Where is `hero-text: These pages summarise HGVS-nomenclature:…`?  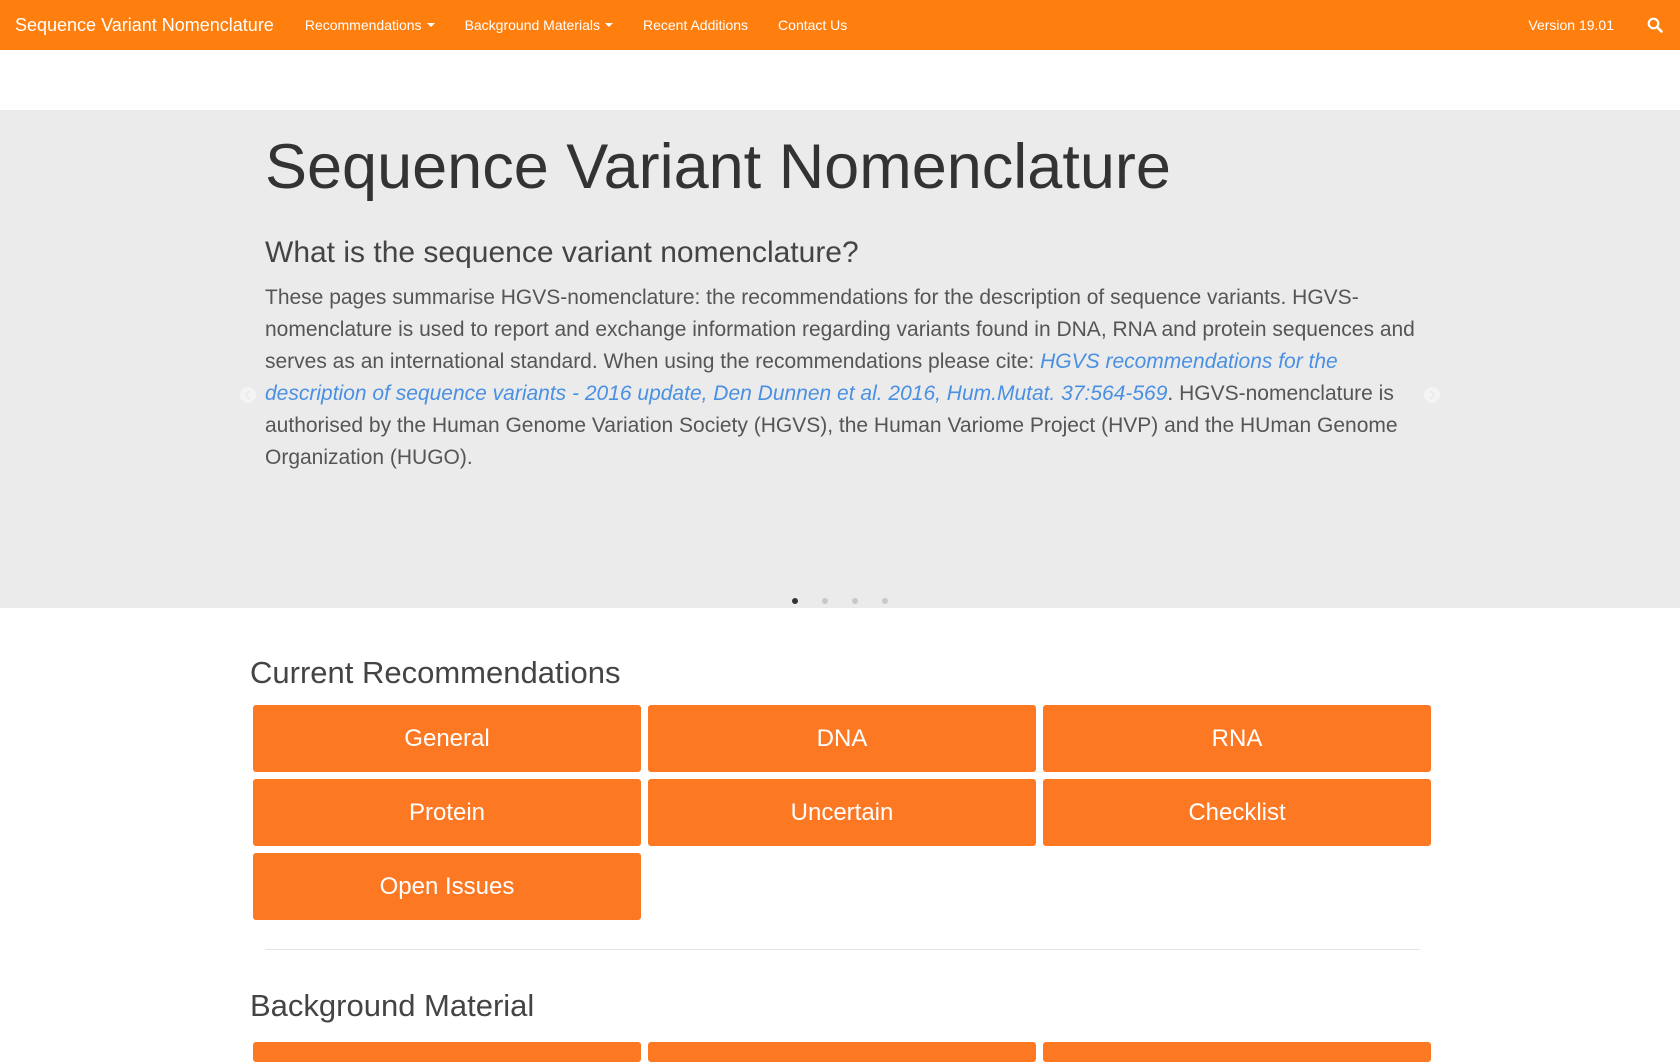
hero-text: These pages summarise HGVS-nomenclature:… is located at coordinates (840, 378).